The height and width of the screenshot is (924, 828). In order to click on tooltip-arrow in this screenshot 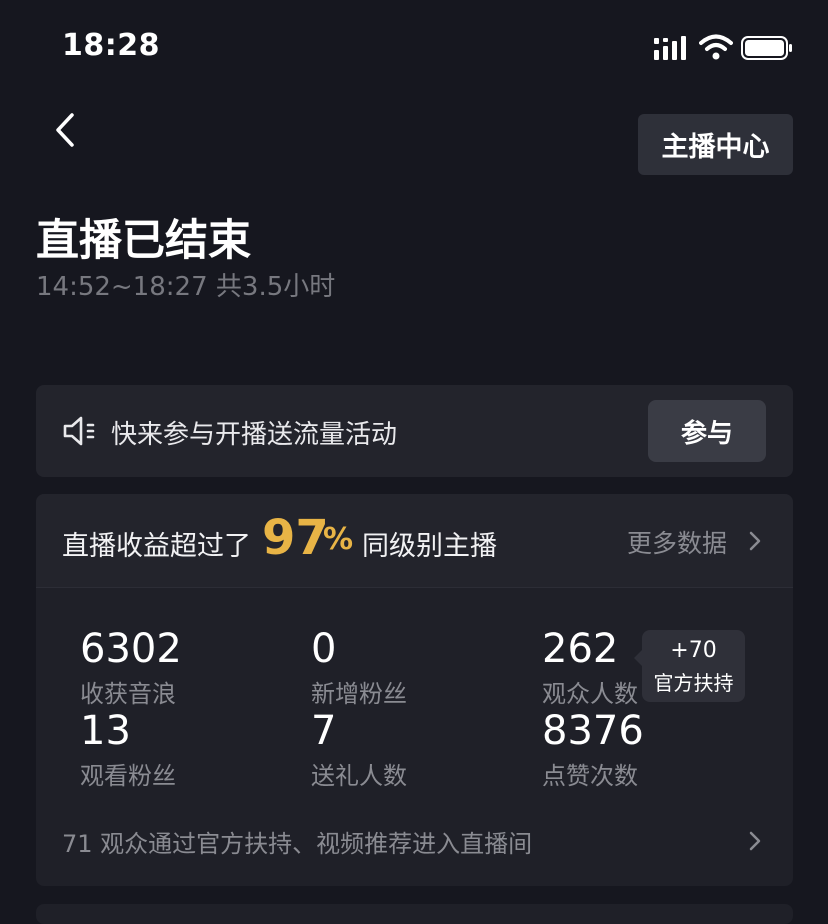, I will do `click(638, 658)`.